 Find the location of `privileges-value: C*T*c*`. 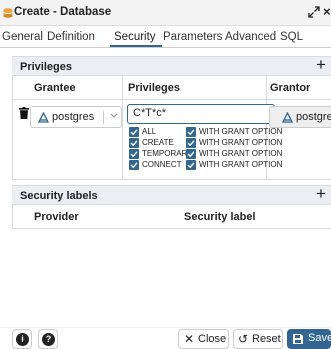

privileges-value: C*T*c* is located at coordinates (150, 113).